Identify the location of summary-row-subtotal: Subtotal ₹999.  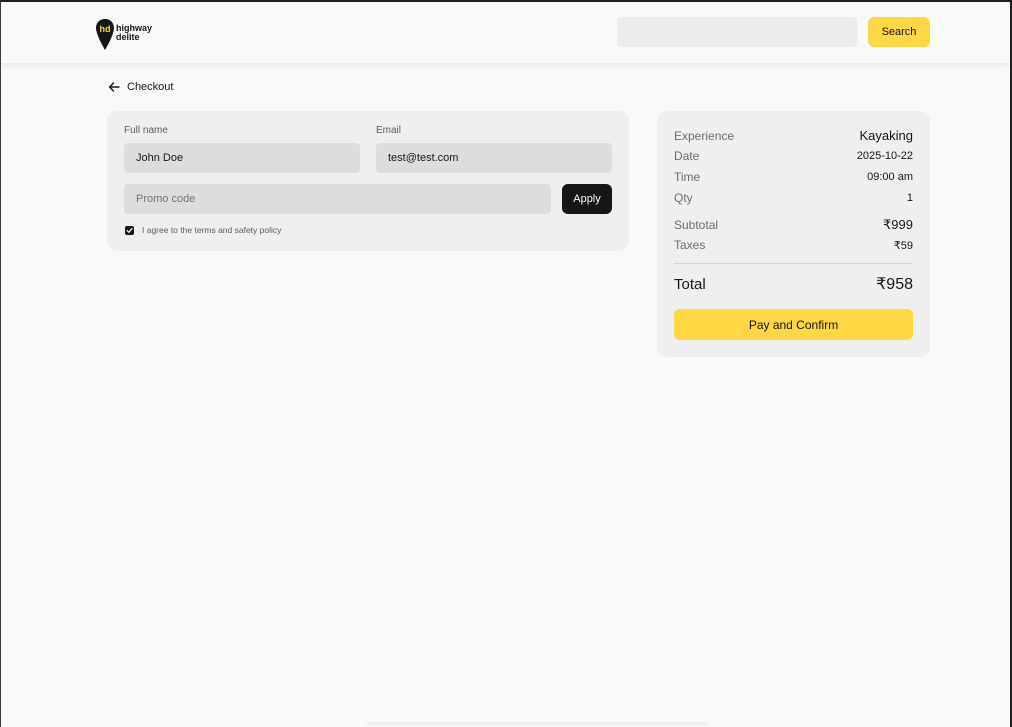
(793, 225).